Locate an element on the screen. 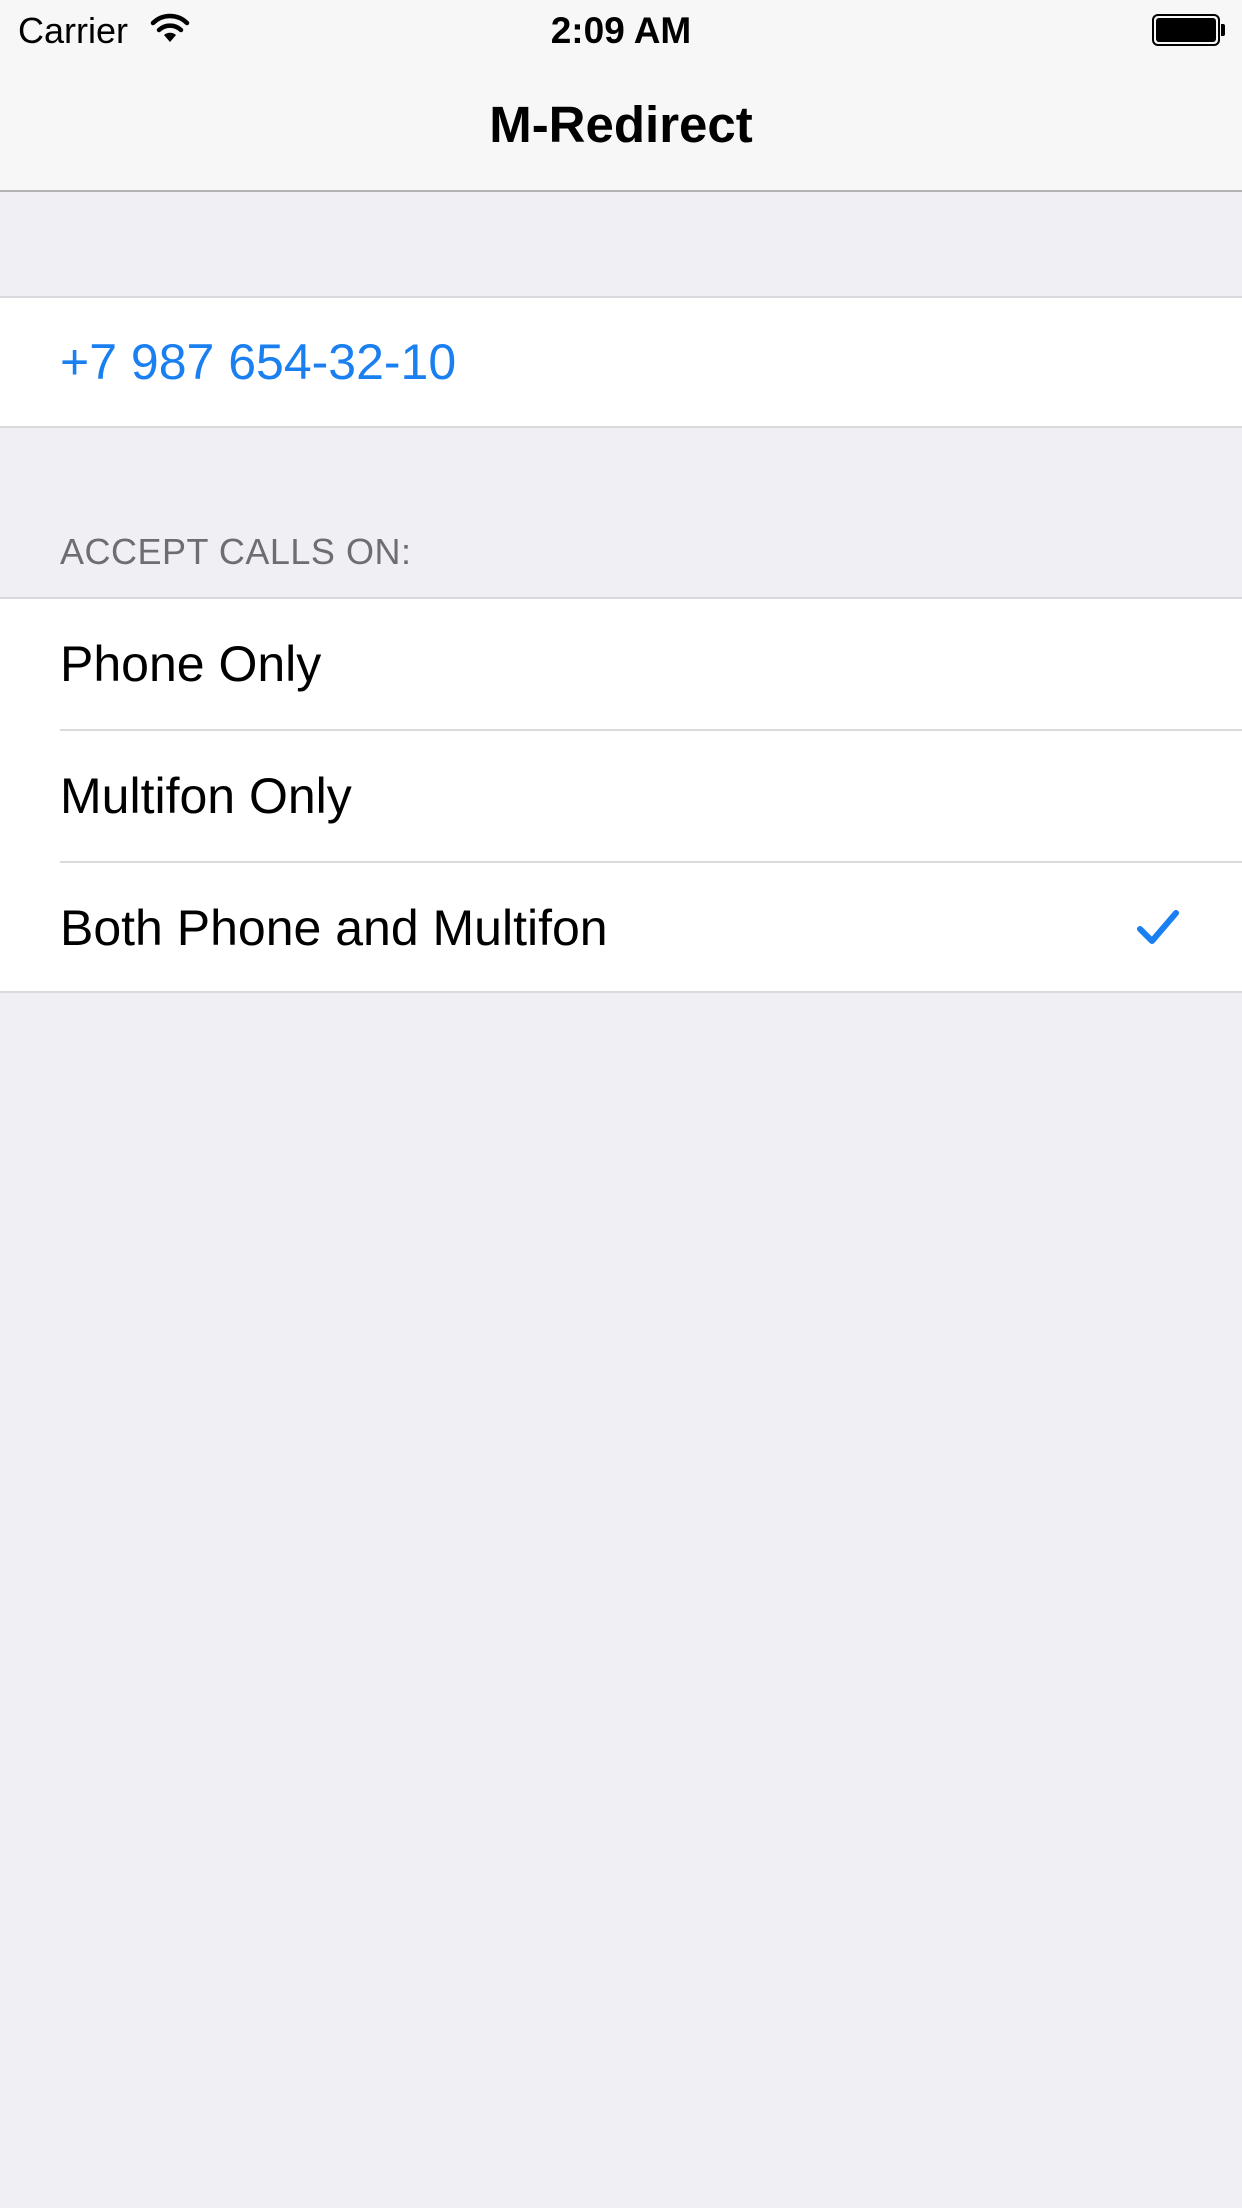  option-label: Both Phone and Multifon is located at coordinates (334, 928).